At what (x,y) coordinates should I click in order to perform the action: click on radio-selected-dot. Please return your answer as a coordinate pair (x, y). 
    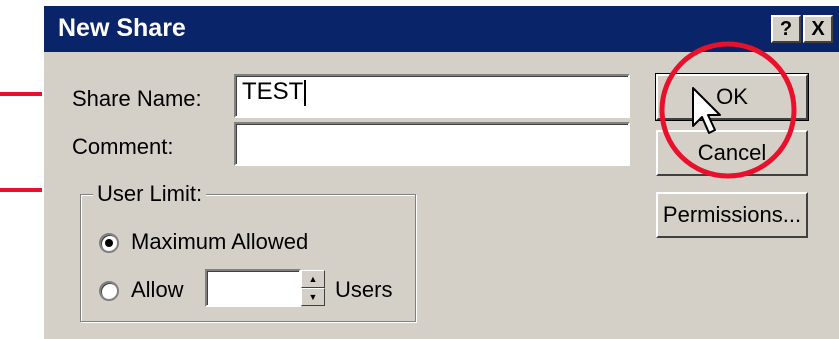
    Looking at the image, I should click on (109, 243).